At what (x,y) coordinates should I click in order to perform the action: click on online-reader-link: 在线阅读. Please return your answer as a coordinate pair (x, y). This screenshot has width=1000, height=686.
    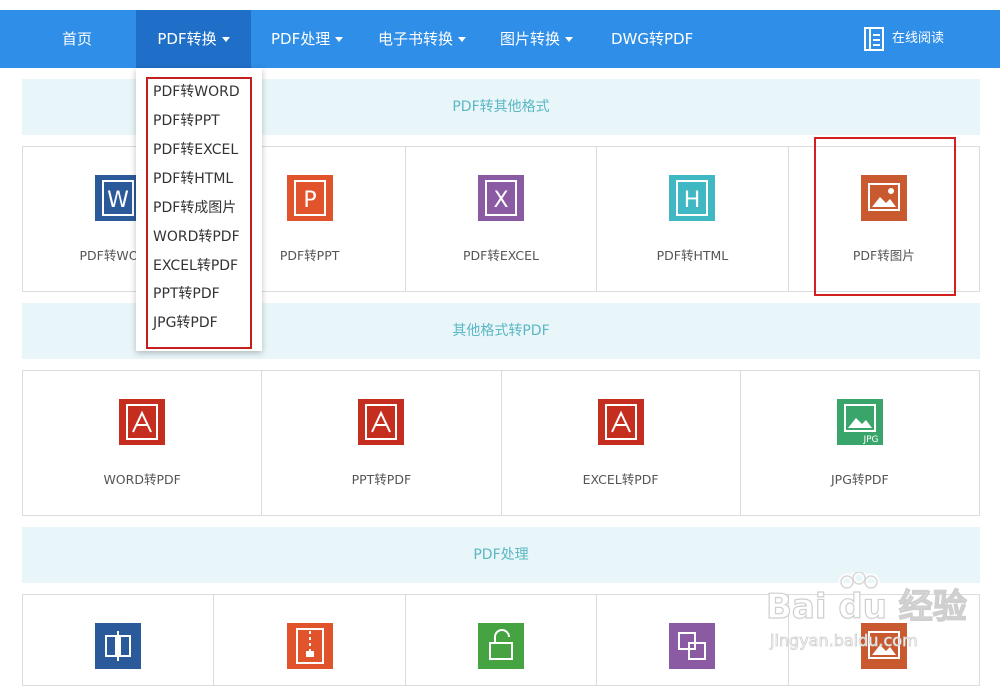
    Looking at the image, I should click on (903, 39).